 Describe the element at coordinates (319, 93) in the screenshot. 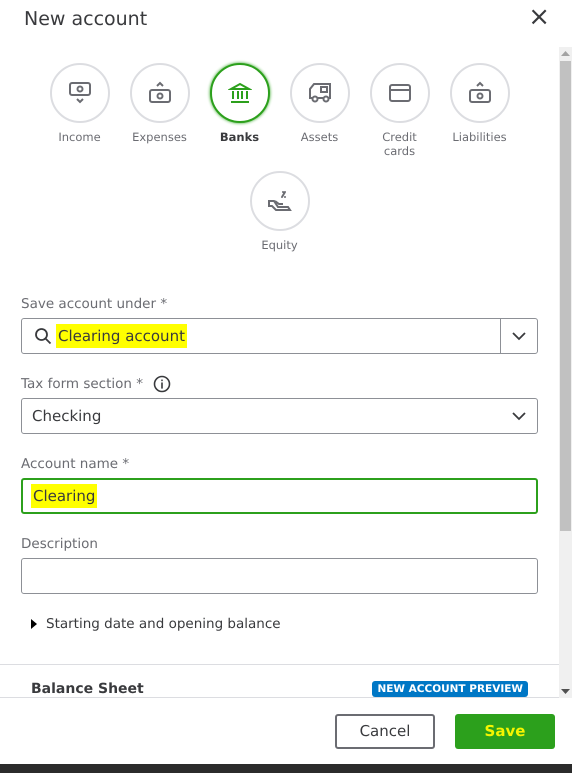

I see `van-icon` at that location.